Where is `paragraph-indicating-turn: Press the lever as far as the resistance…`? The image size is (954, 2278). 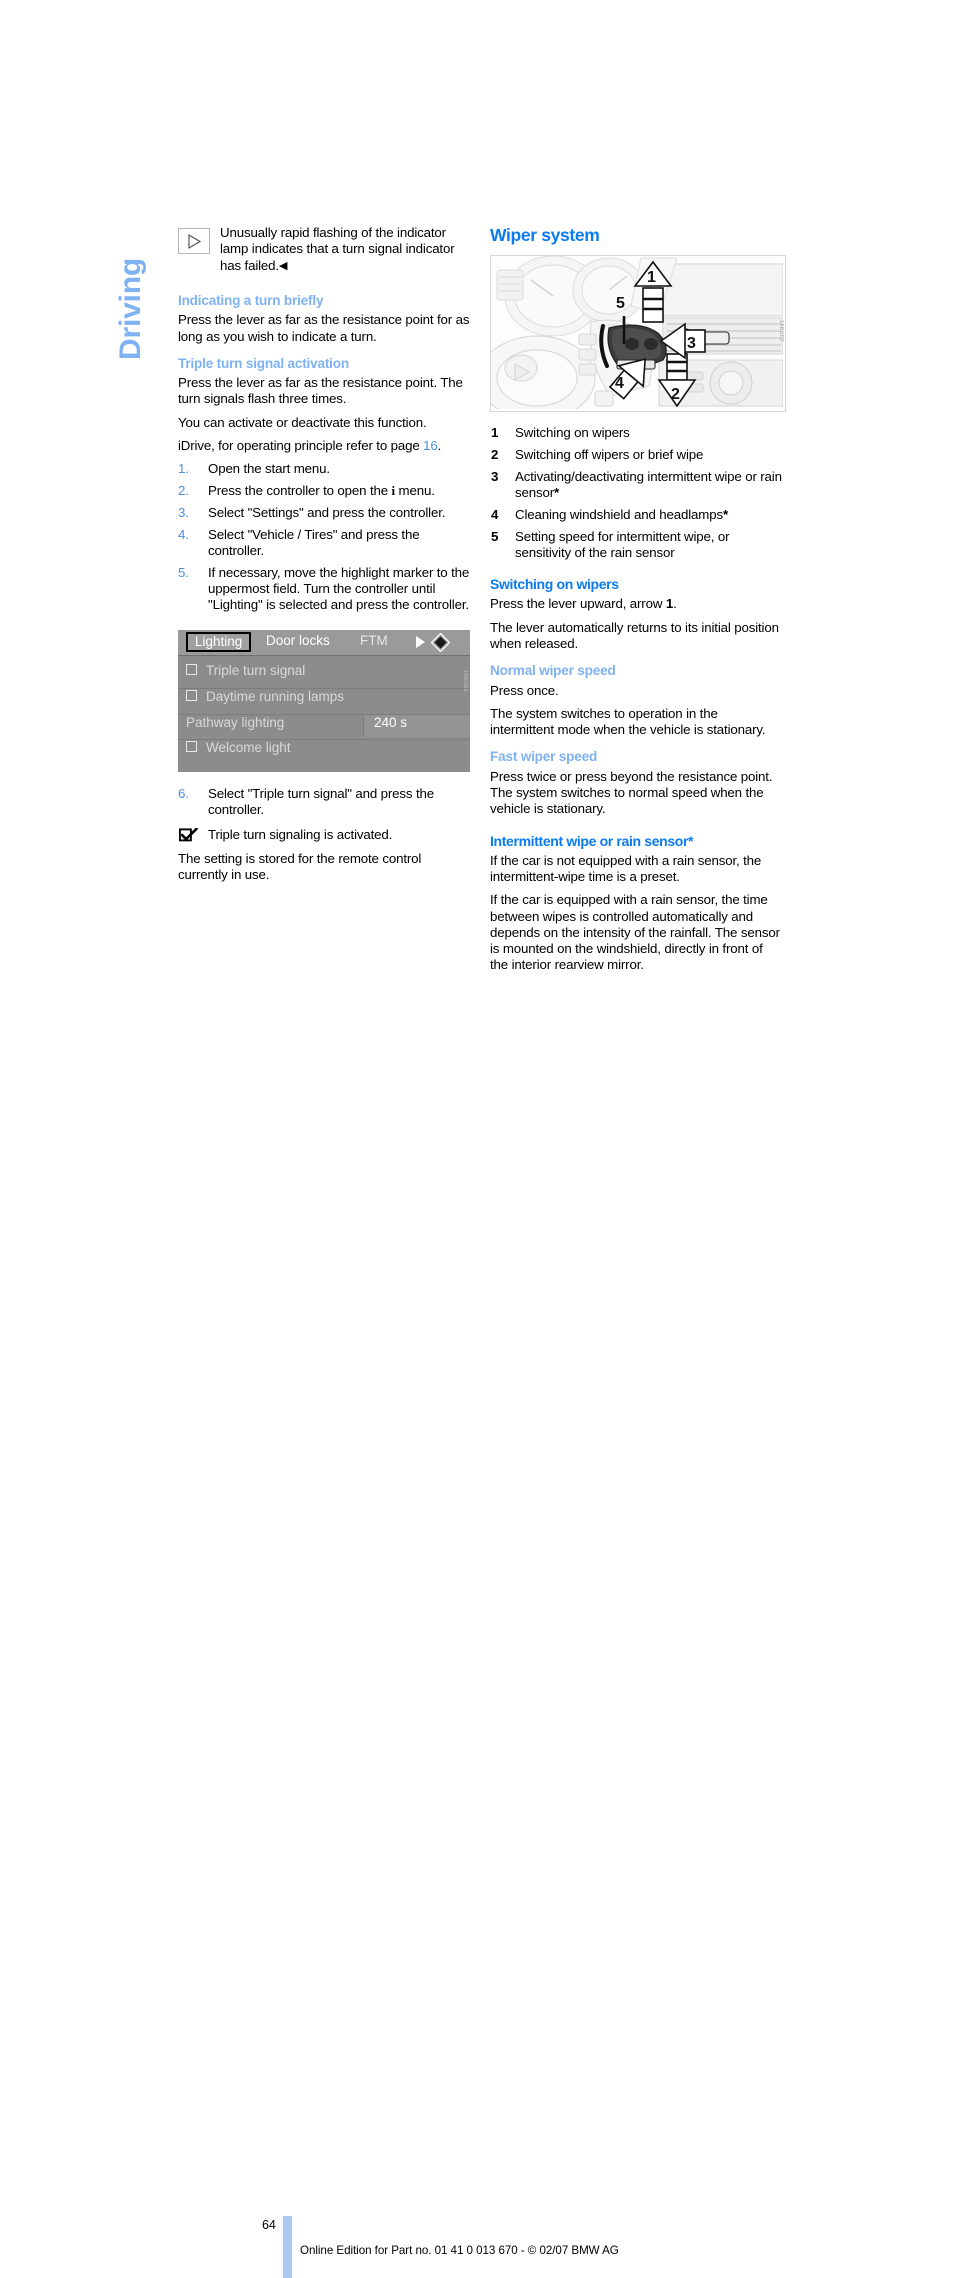
paragraph-indicating-turn: Press the lever as far as the resistance… is located at coordinates (324, 328).